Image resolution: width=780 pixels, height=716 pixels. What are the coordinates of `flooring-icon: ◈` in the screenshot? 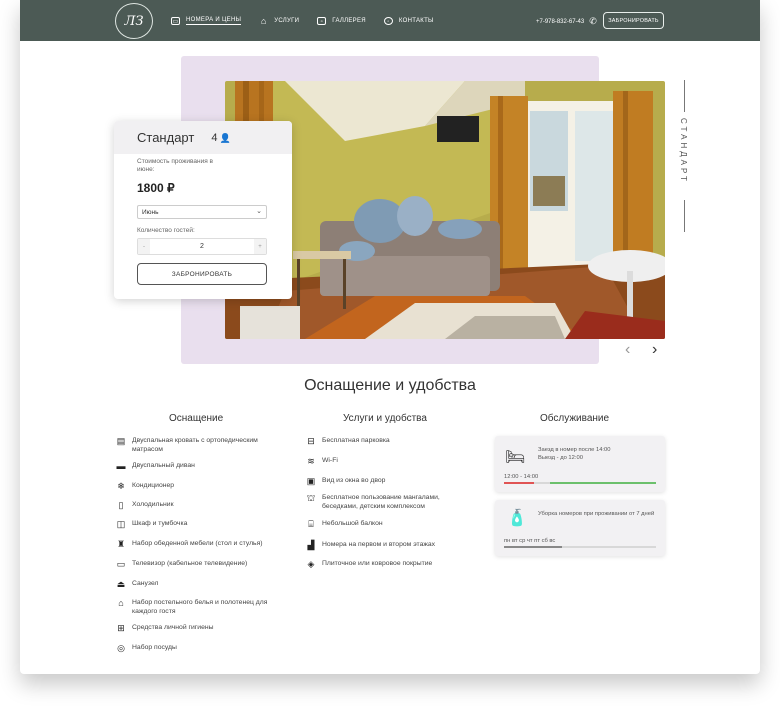 It's located at (311, 564).